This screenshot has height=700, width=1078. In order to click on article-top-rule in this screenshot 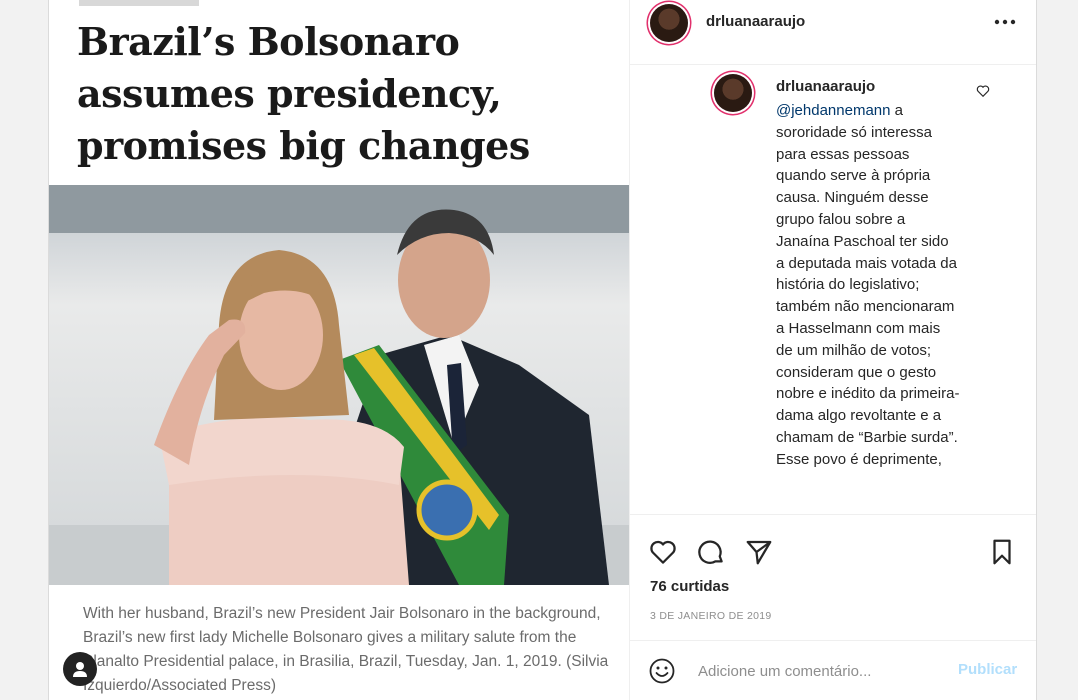, I will do `click(139, 3)`.